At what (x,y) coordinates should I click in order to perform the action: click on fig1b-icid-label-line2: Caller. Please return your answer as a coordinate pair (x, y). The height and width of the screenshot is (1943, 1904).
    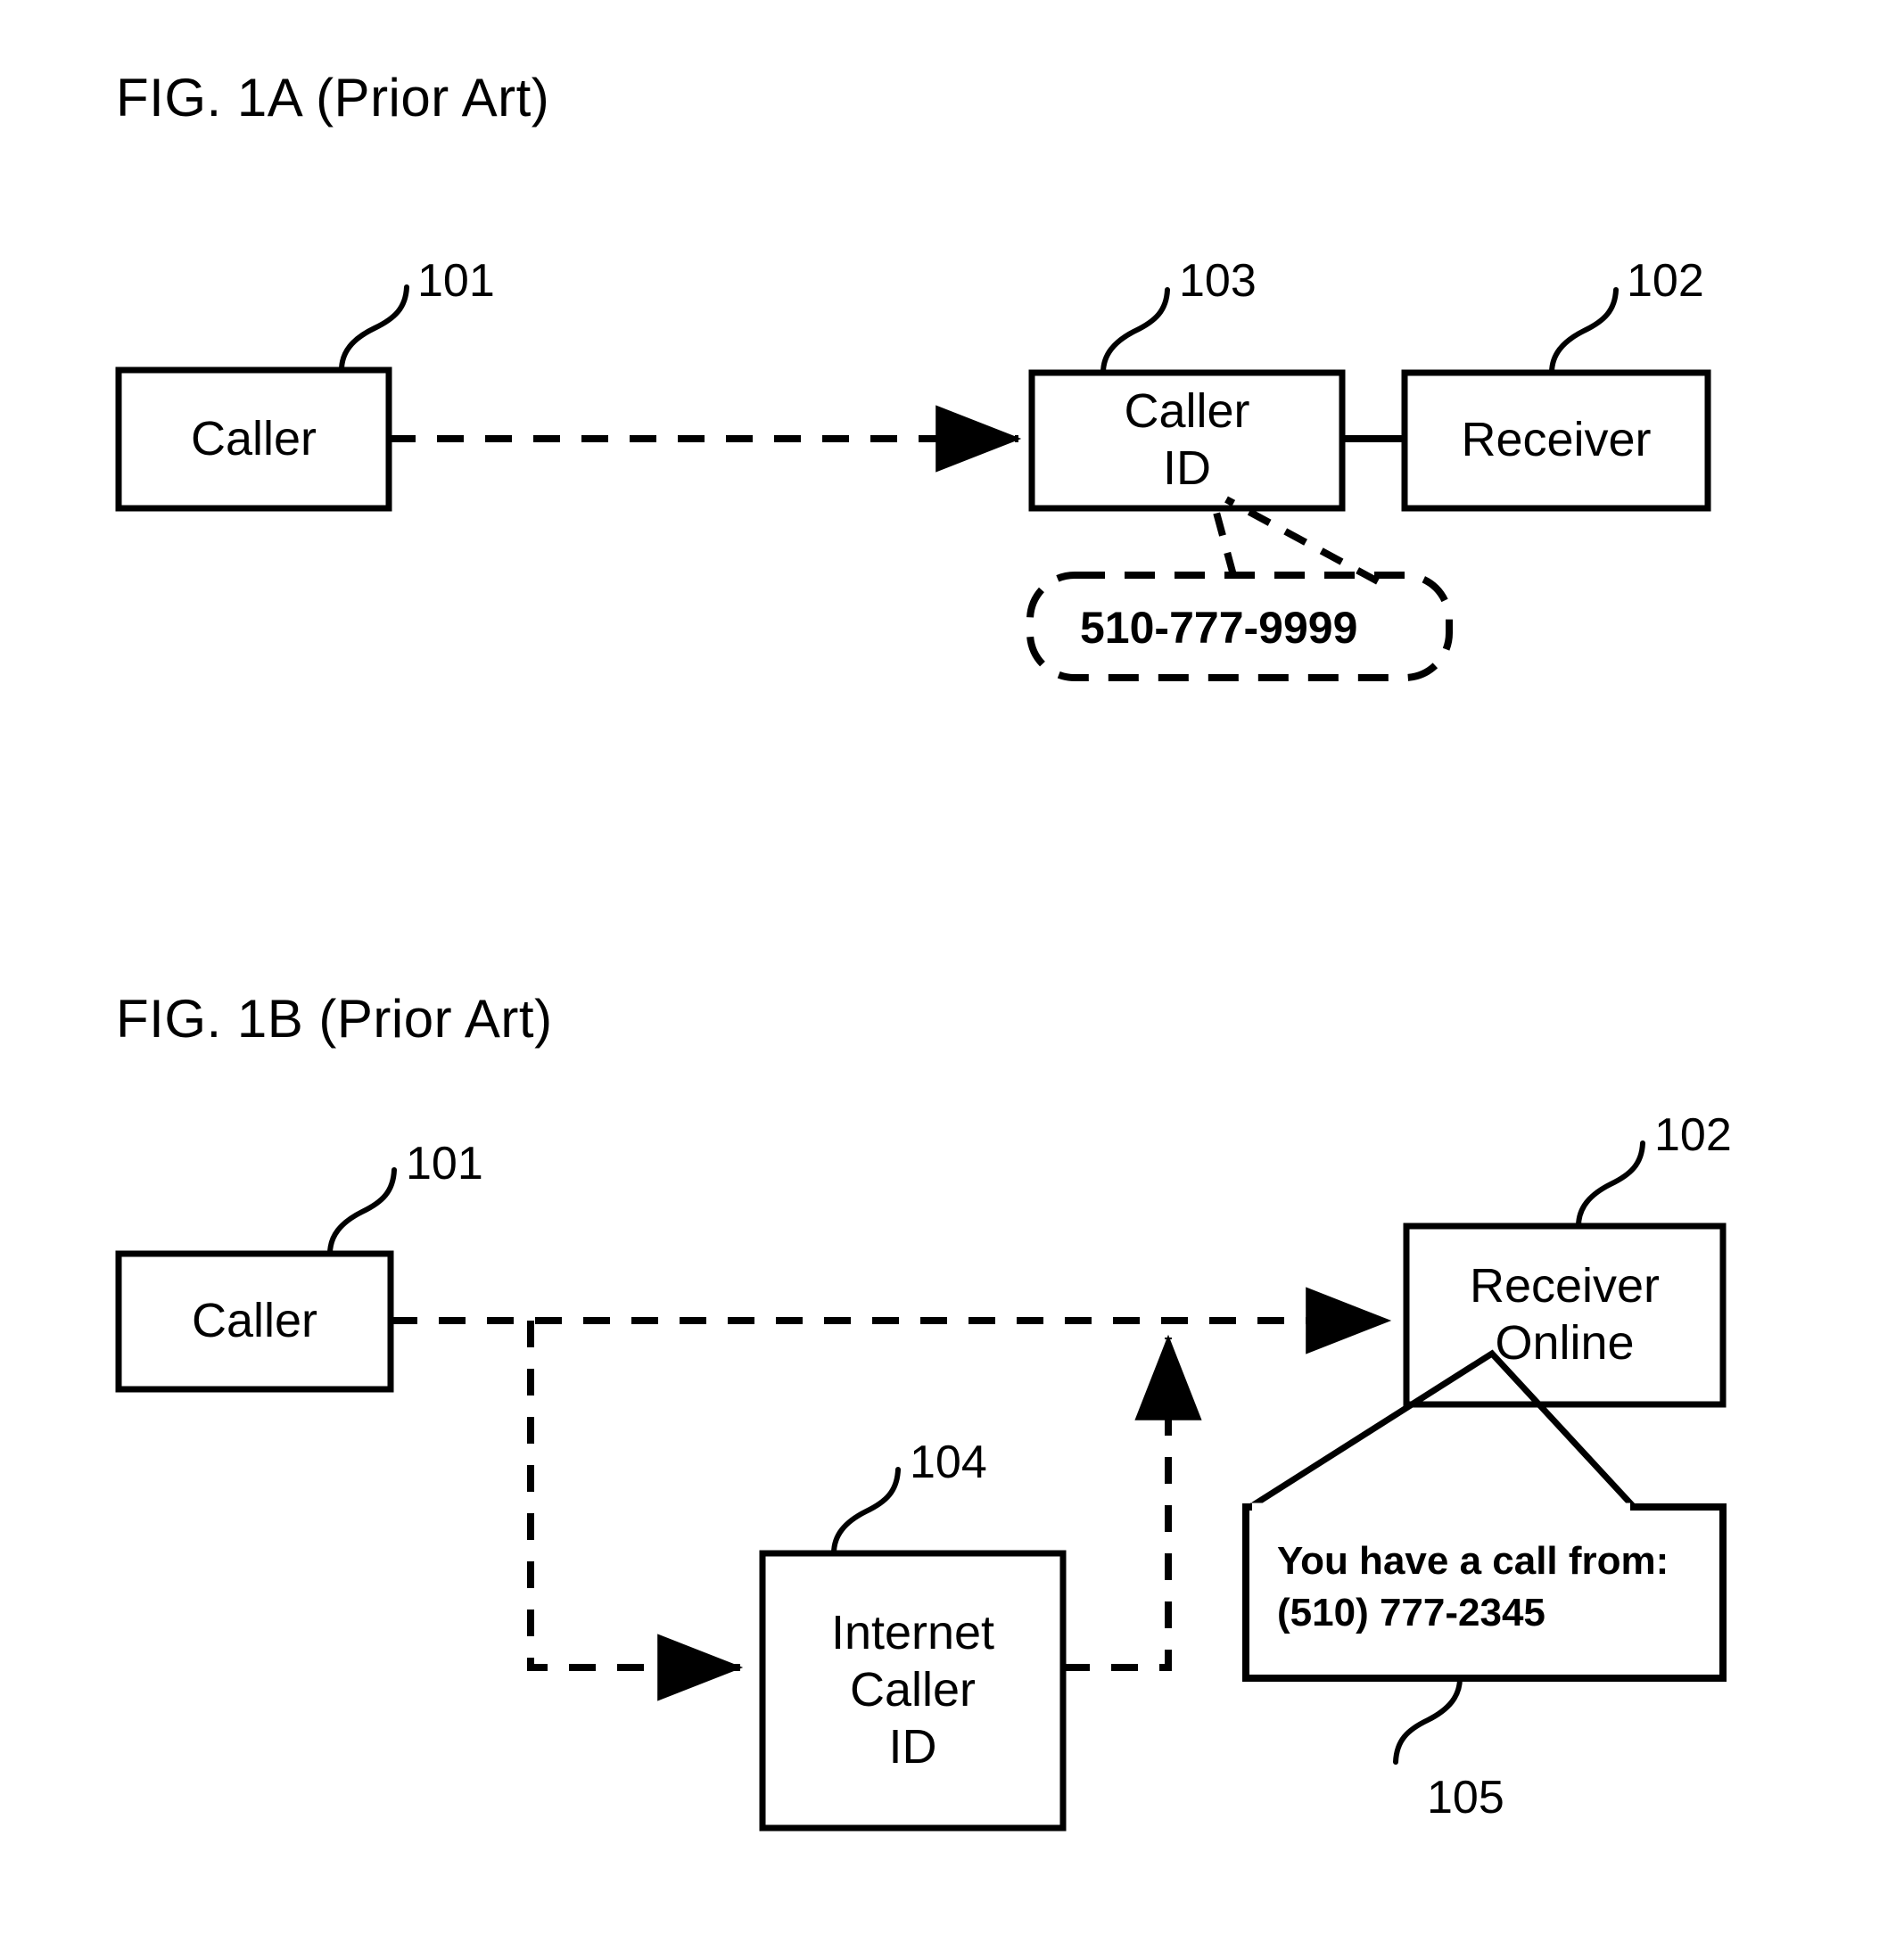
    Looking at the image, I should click on (913, 1690).